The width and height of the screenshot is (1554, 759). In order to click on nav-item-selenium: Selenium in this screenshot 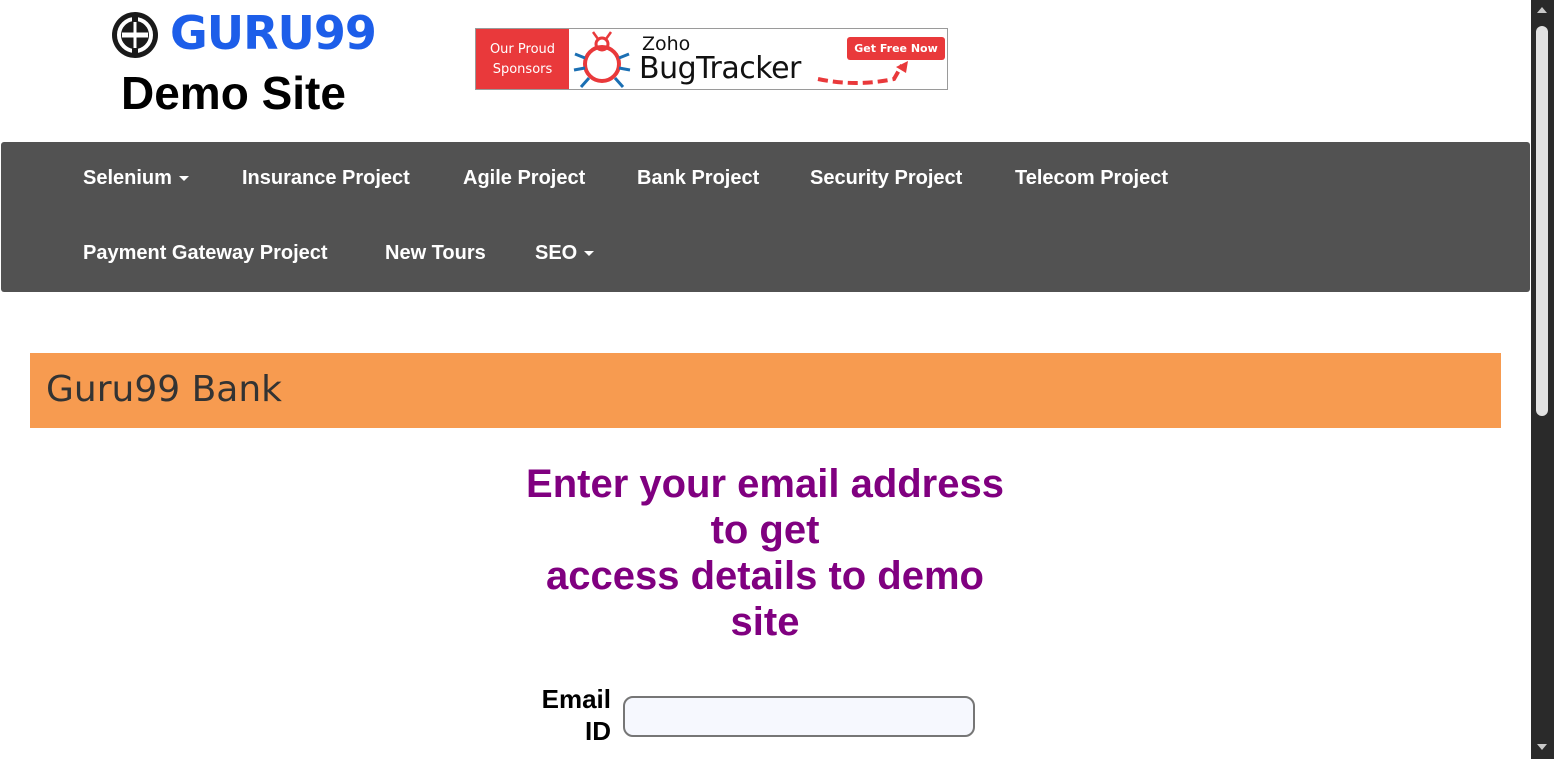, I will do `click(136, 178)`.